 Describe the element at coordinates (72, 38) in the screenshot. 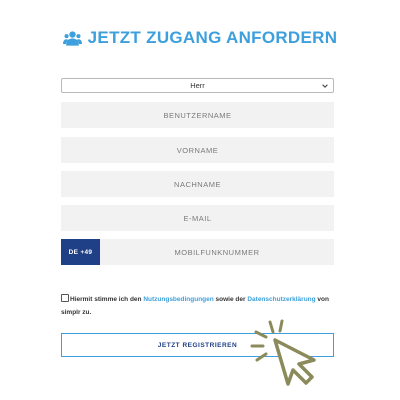

I see `users-icon` at that location.